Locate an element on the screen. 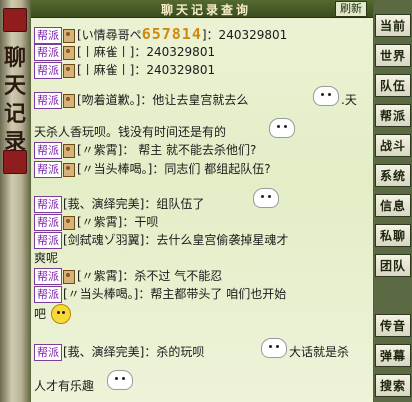  message-text: ：杀不过 气不能忍 is located at coordinates (172, 276).